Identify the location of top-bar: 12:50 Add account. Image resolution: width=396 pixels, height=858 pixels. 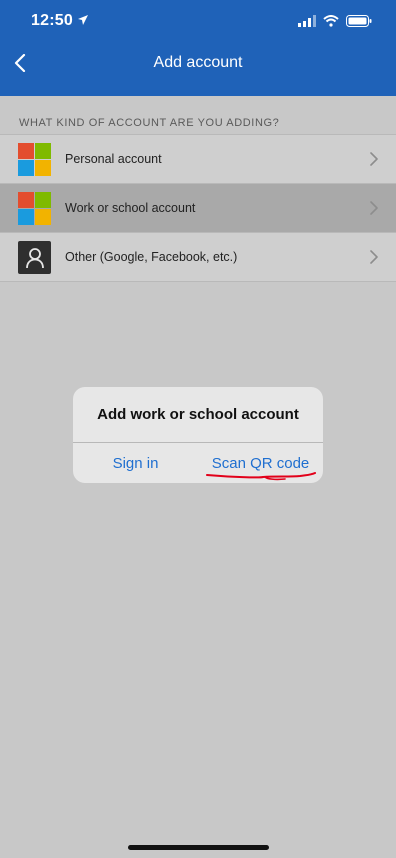
(198, 48).